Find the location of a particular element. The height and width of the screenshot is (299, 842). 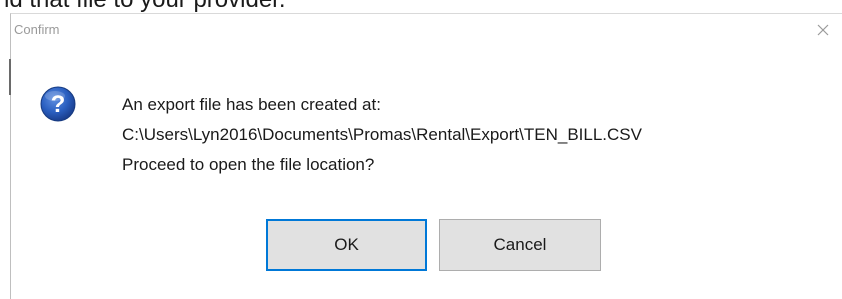

close-button is located at coordinates (823, 30).